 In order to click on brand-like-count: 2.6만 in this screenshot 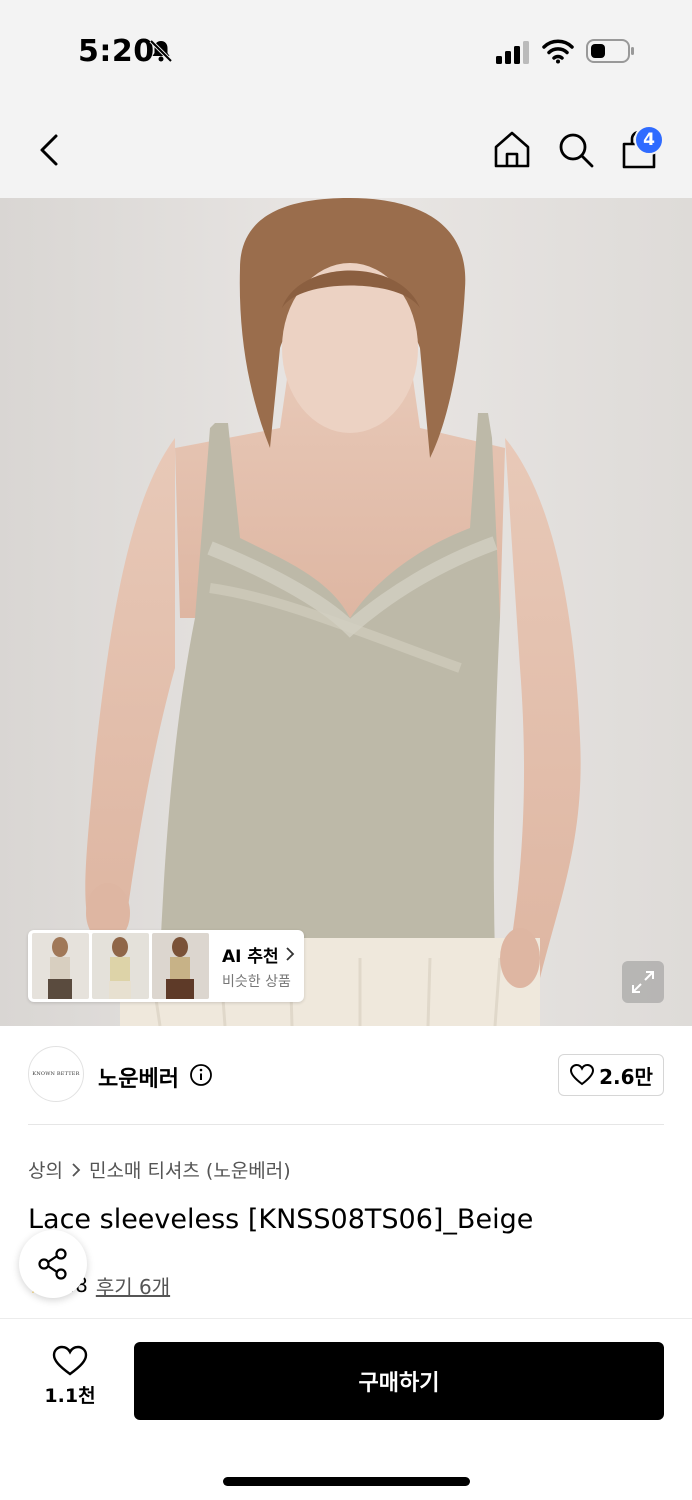, I will do `click(626, 1076)`.